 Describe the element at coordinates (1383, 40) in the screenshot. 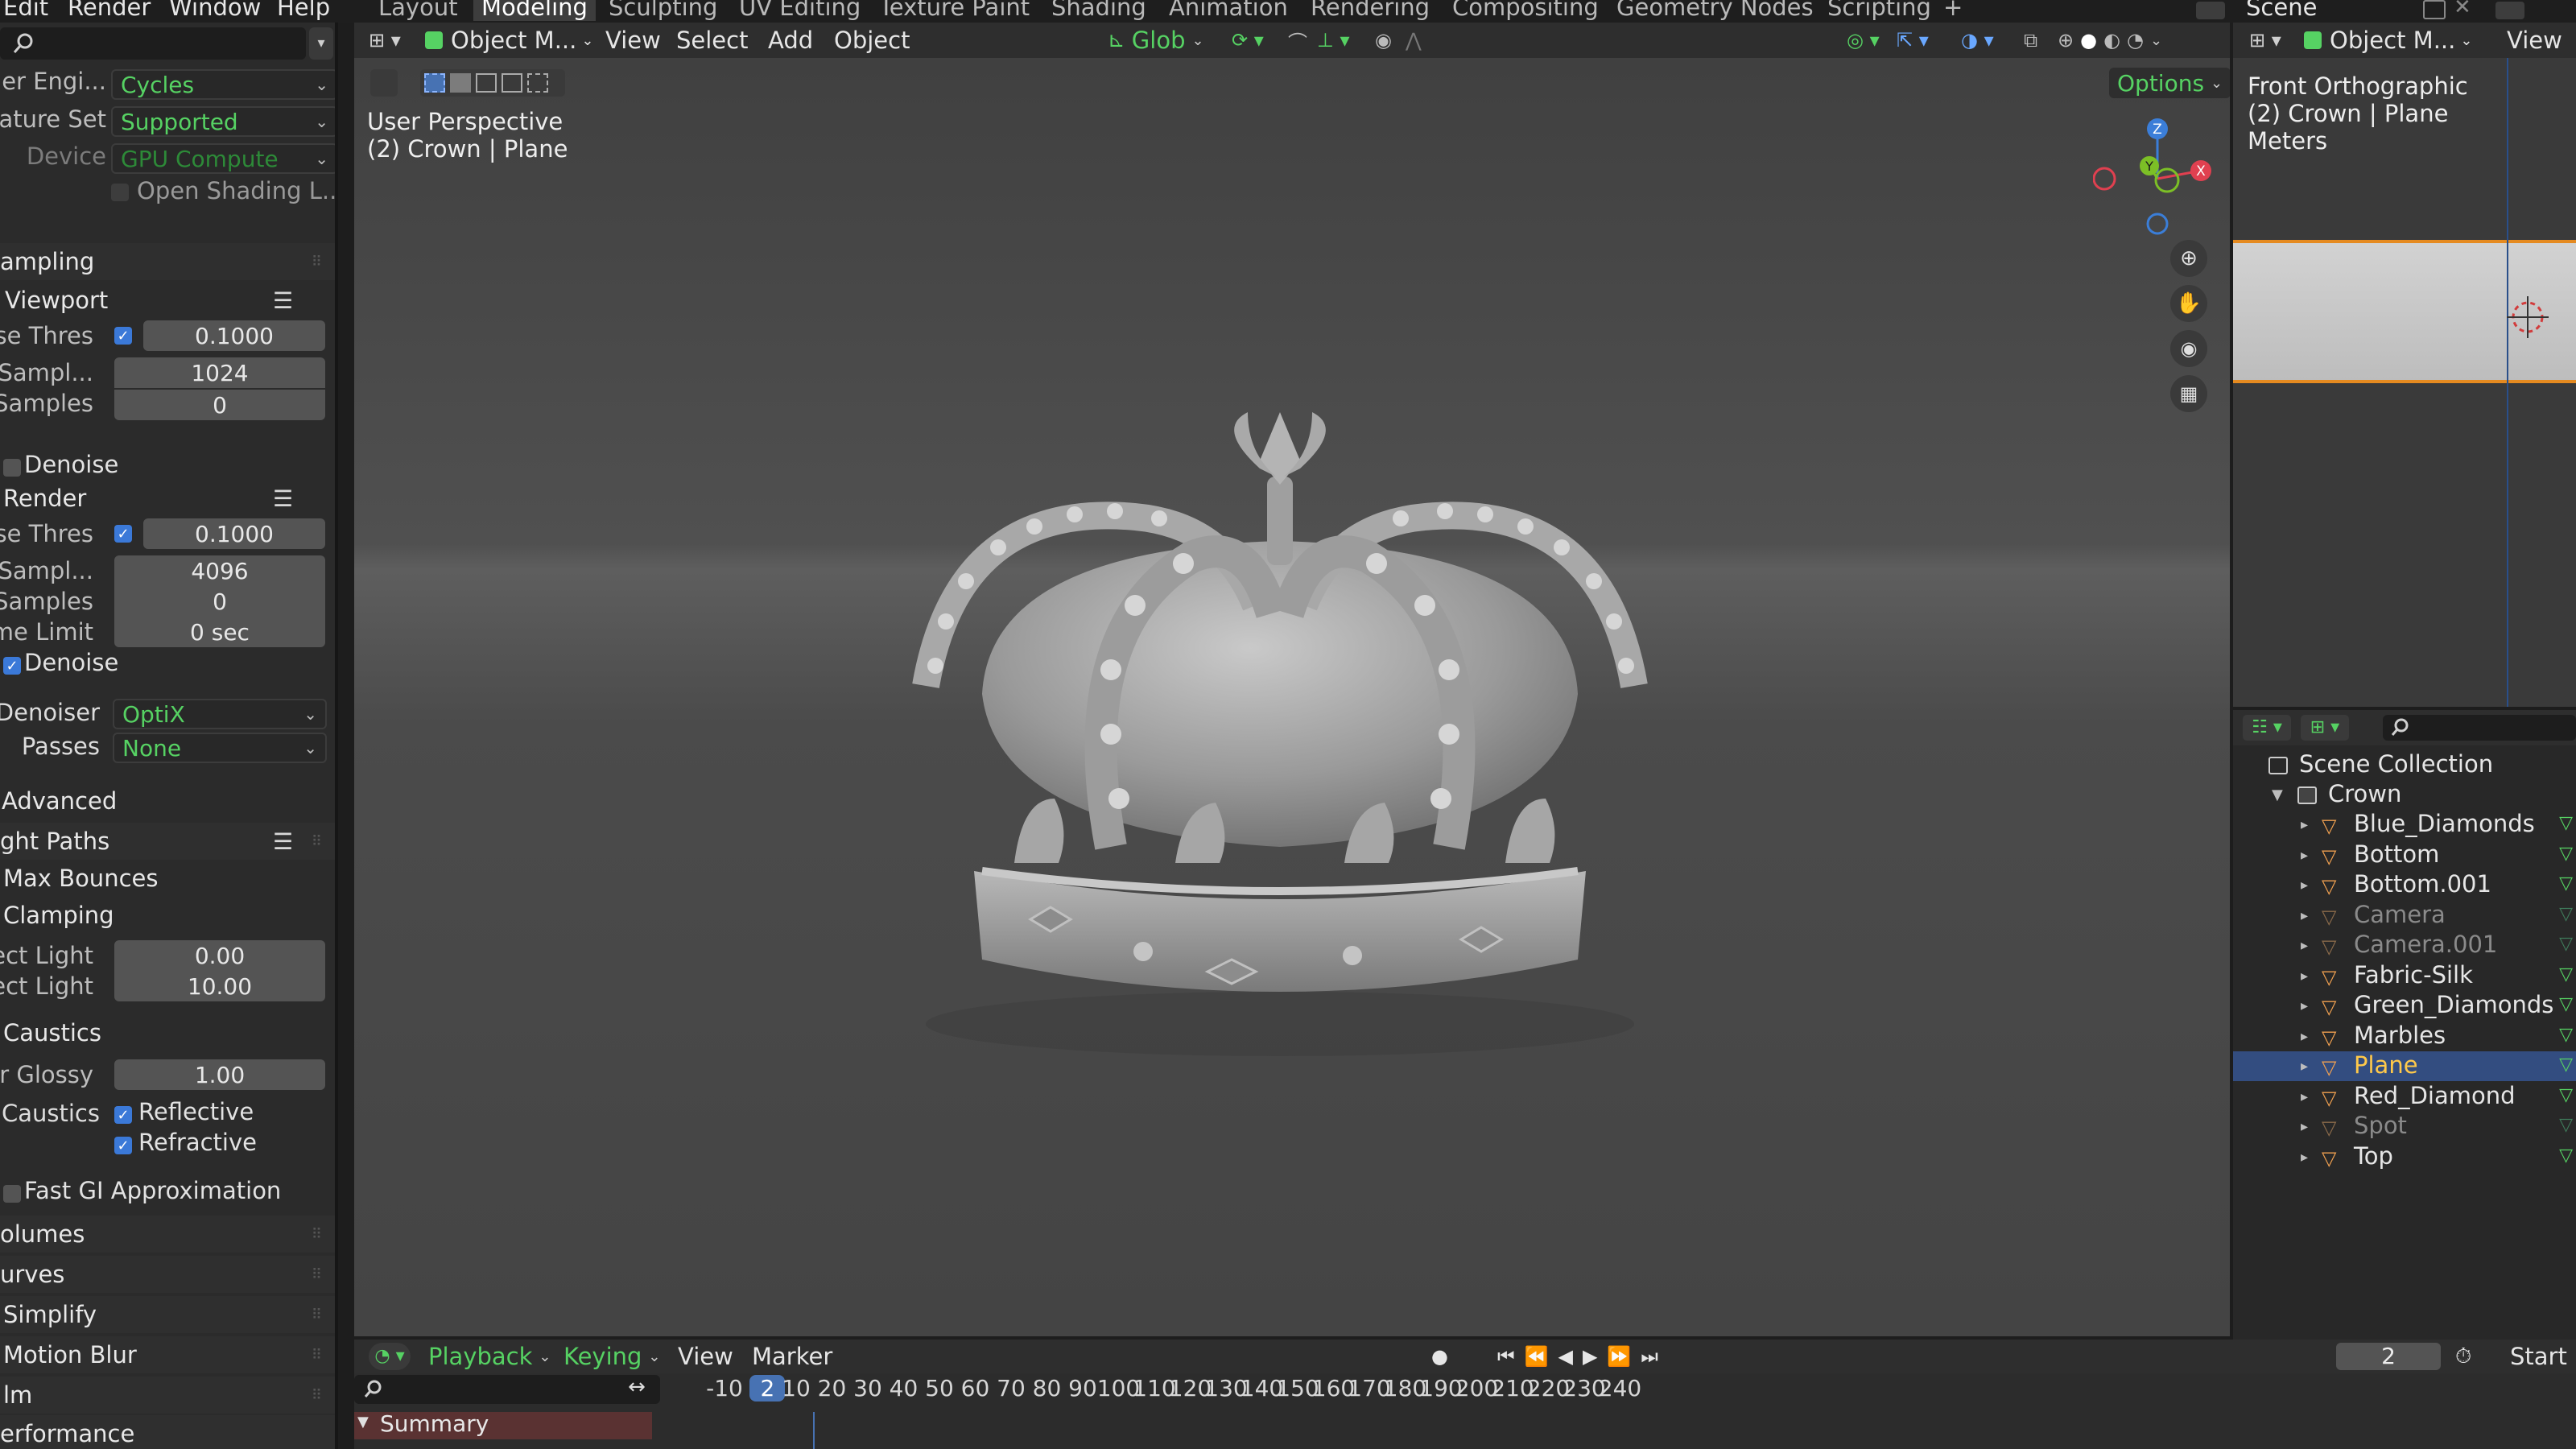

I see `proportional-edit-icon: ◉` at that location.